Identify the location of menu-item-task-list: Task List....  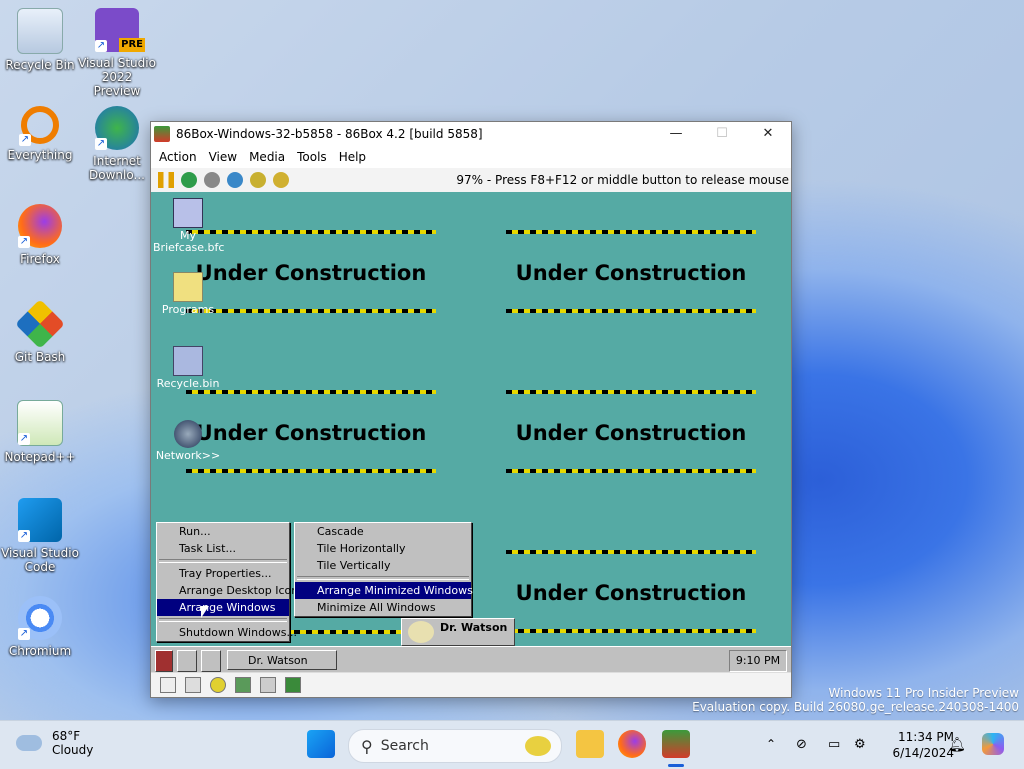
(223, 548).